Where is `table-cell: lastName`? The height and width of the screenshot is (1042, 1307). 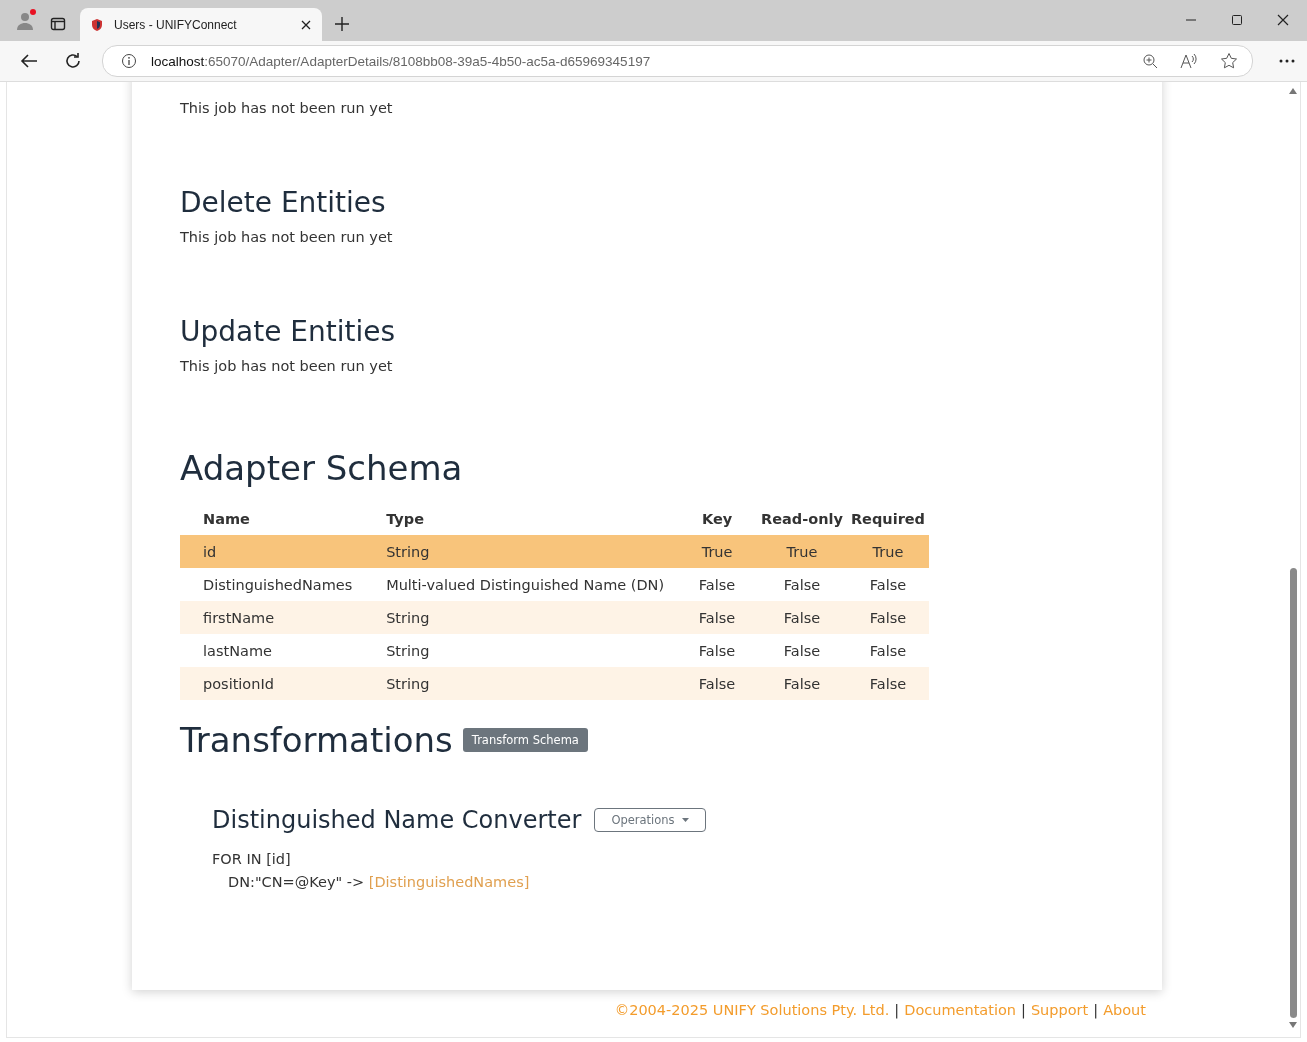 table-cell: lastName is located at coordinates (272, 650).